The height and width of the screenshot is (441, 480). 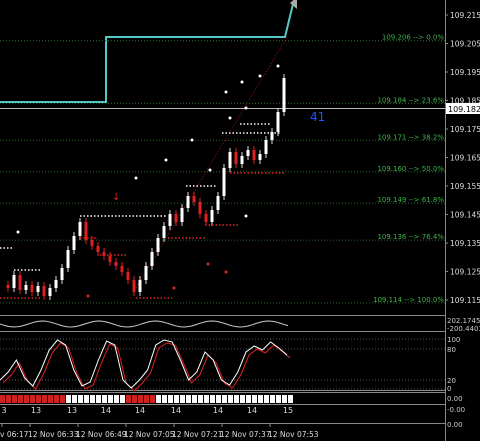 What do you see at coordinates (465, 215) in the screenshot?
I see `price-tick-label: 109.145` at bounding box center [465, 215].